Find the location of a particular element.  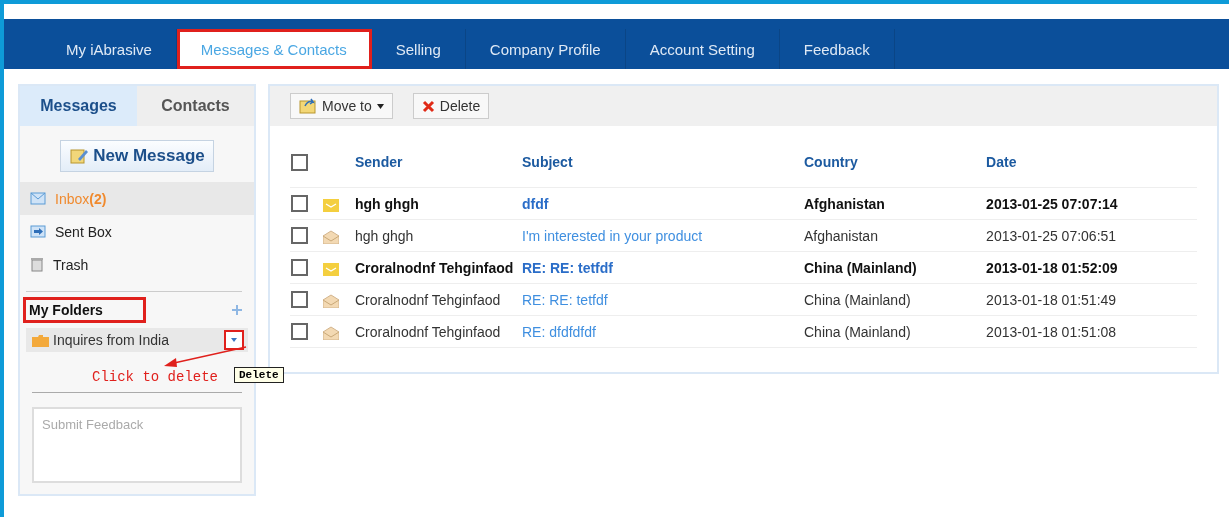

folder-menu-button is located at coordinates (234, 340).